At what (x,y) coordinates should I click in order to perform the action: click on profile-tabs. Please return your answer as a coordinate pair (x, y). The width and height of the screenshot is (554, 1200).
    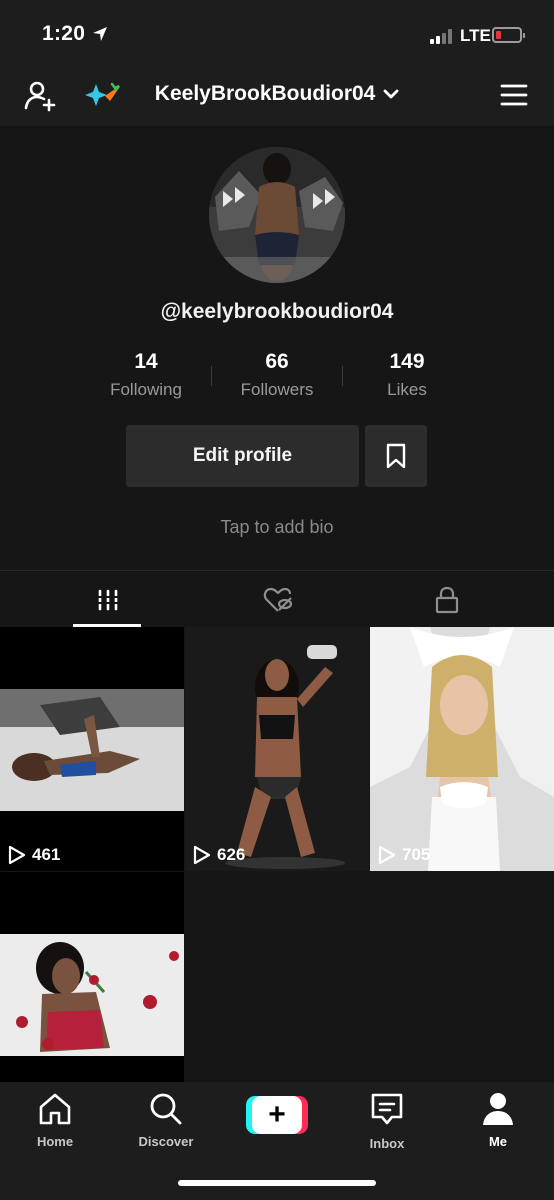
    Looking at the image, I should click on (277, 598).